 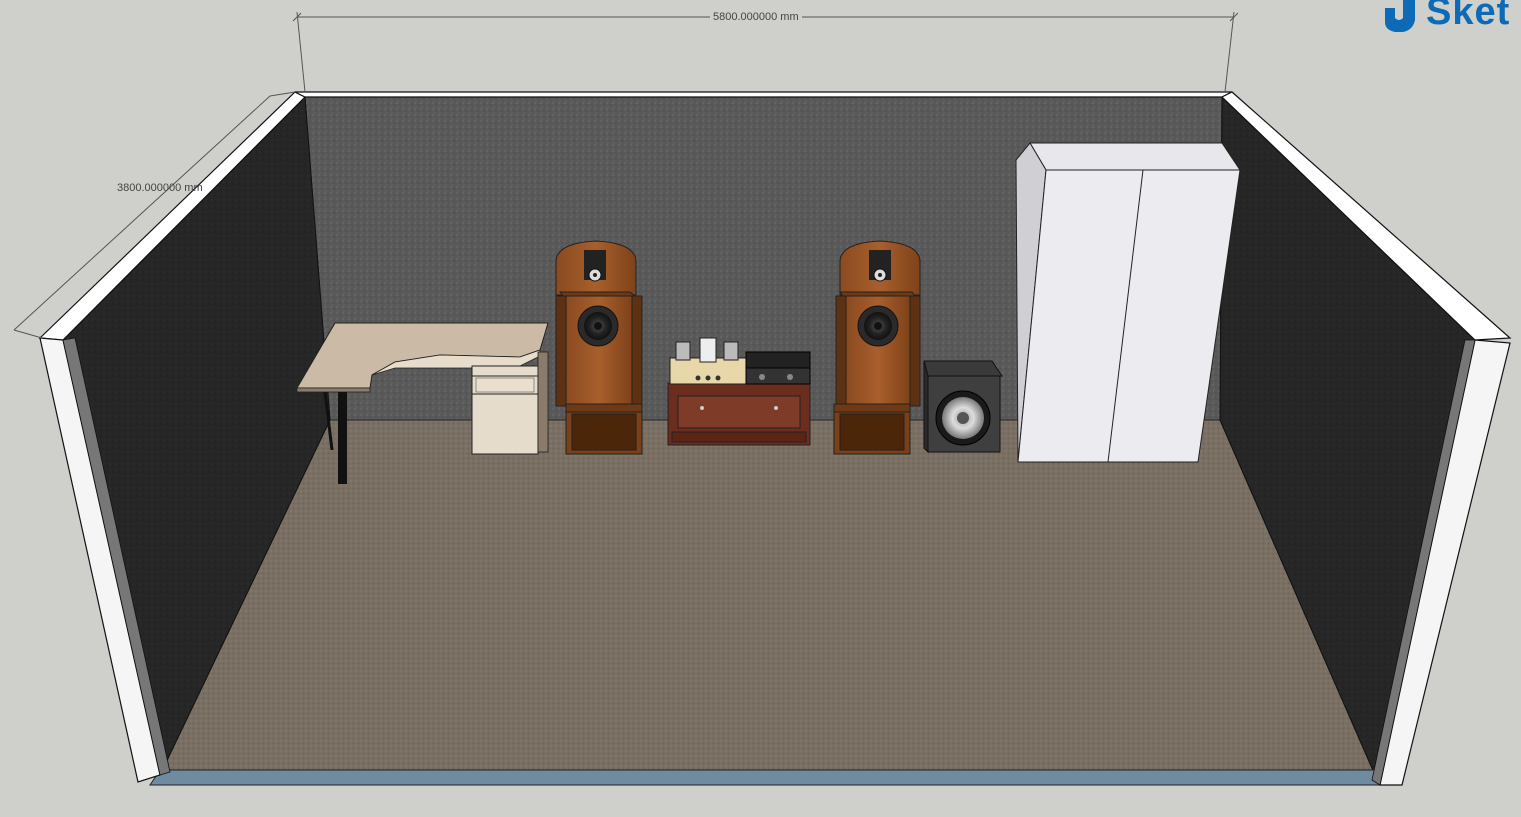 I want to click on floor-edge, so click(x=765, y=777).